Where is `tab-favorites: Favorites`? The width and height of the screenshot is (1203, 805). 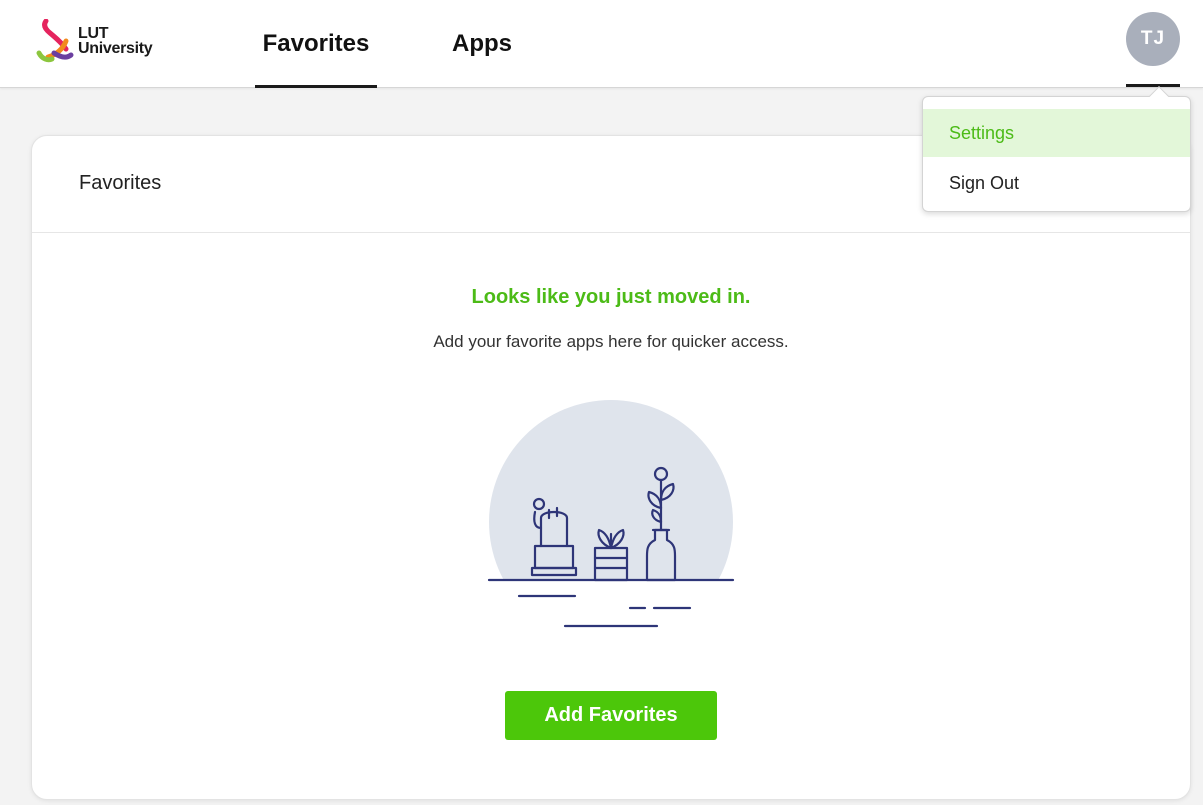 tab-favorites: Favorites is located at coordinates (316, 44).